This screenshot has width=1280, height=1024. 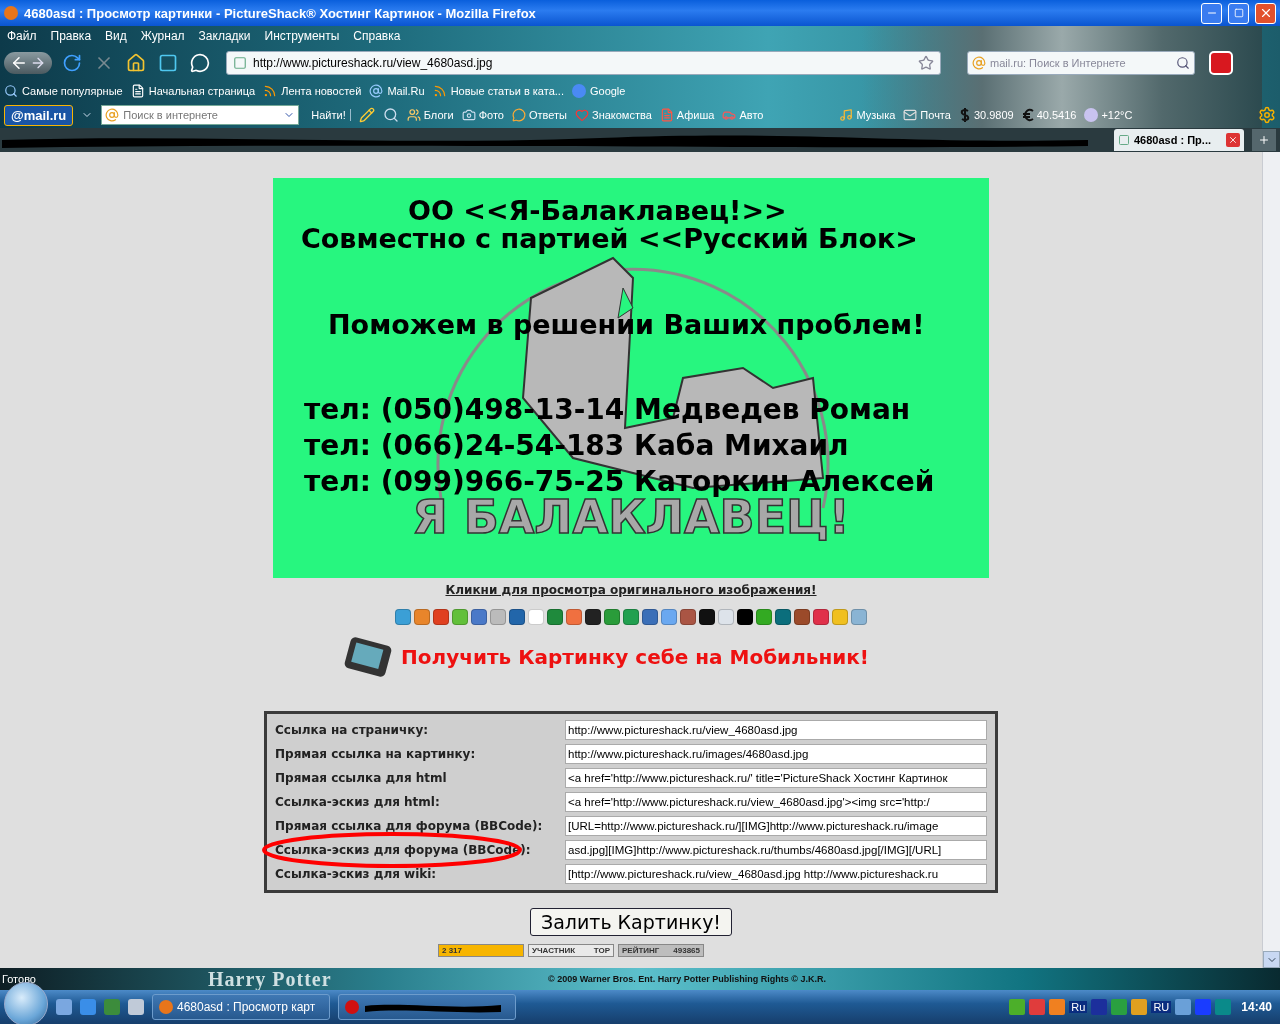 I want to click on link-field: http://www.pictureshack.ru/images/4680asd.jpg, so click(x=776, y=754).